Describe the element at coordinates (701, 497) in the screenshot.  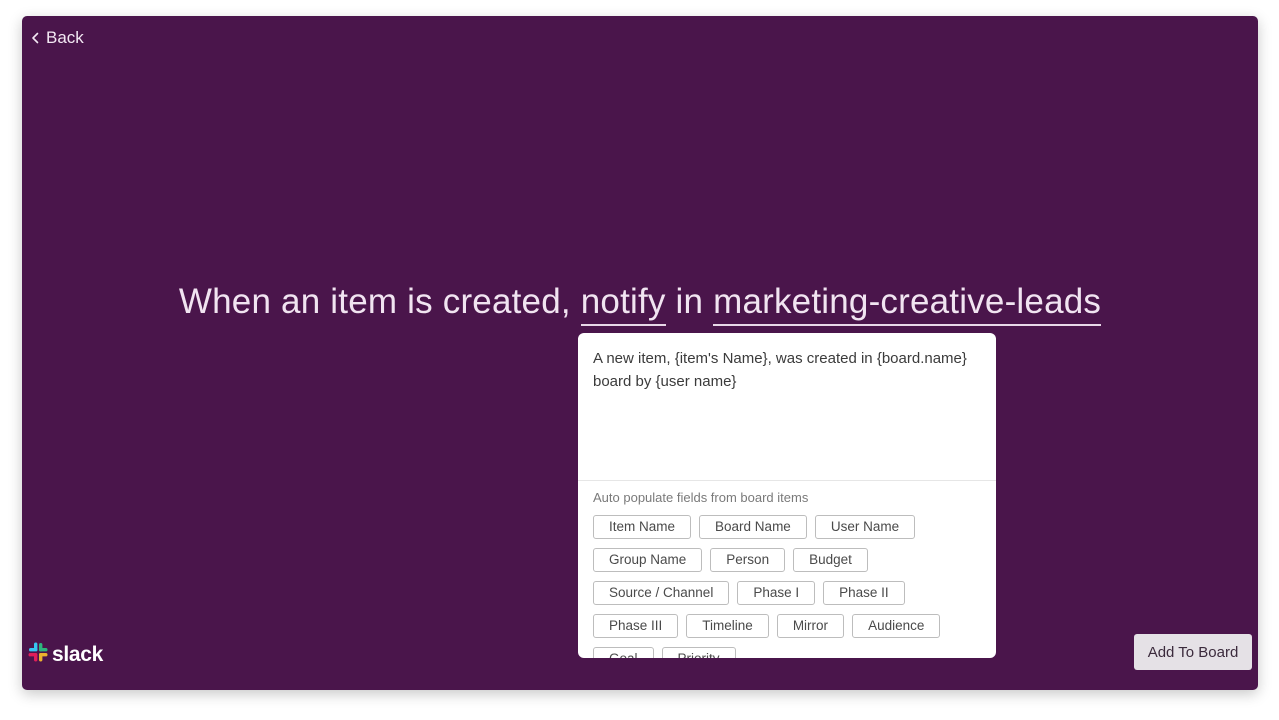
I see `auto-populate-label: Auto populate fields from board items` at that location.